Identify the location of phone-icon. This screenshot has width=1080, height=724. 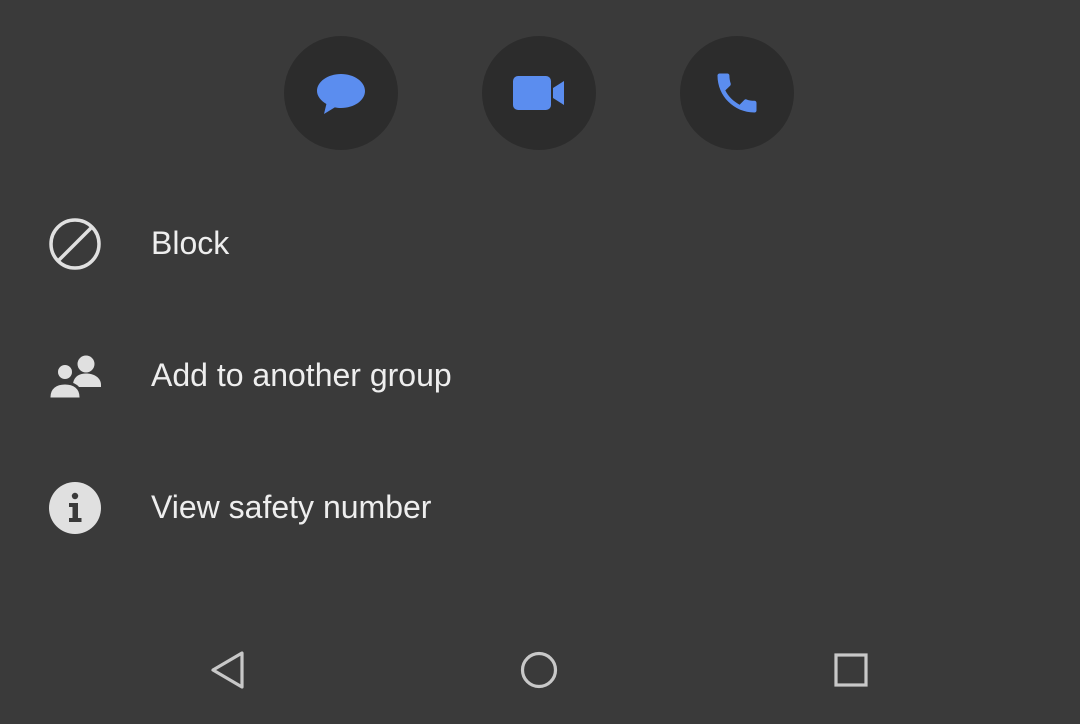
(737, 93).